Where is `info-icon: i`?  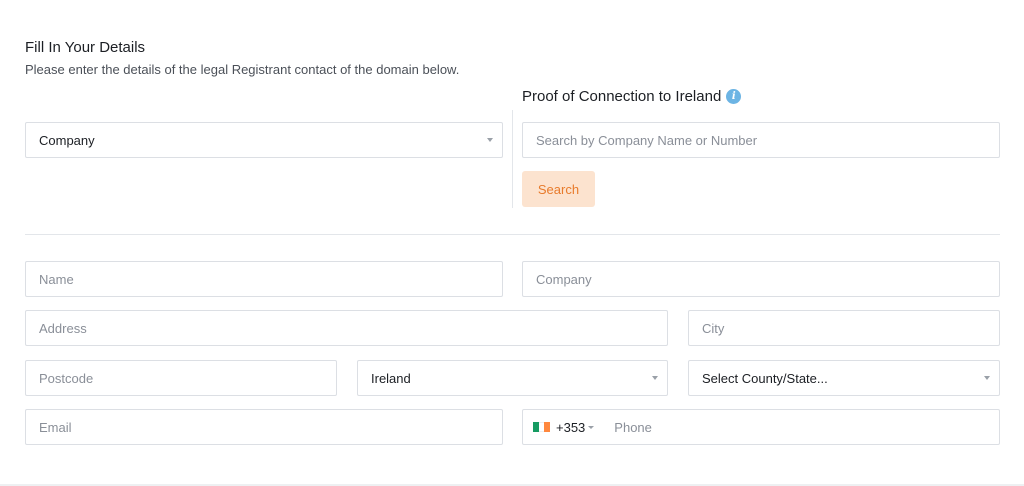 info-icon: i is located at coordinates (734, 96).